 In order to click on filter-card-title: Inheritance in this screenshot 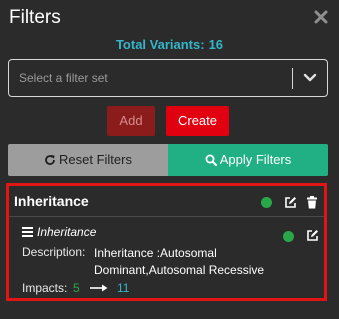, I will do `click(51, 201)`.